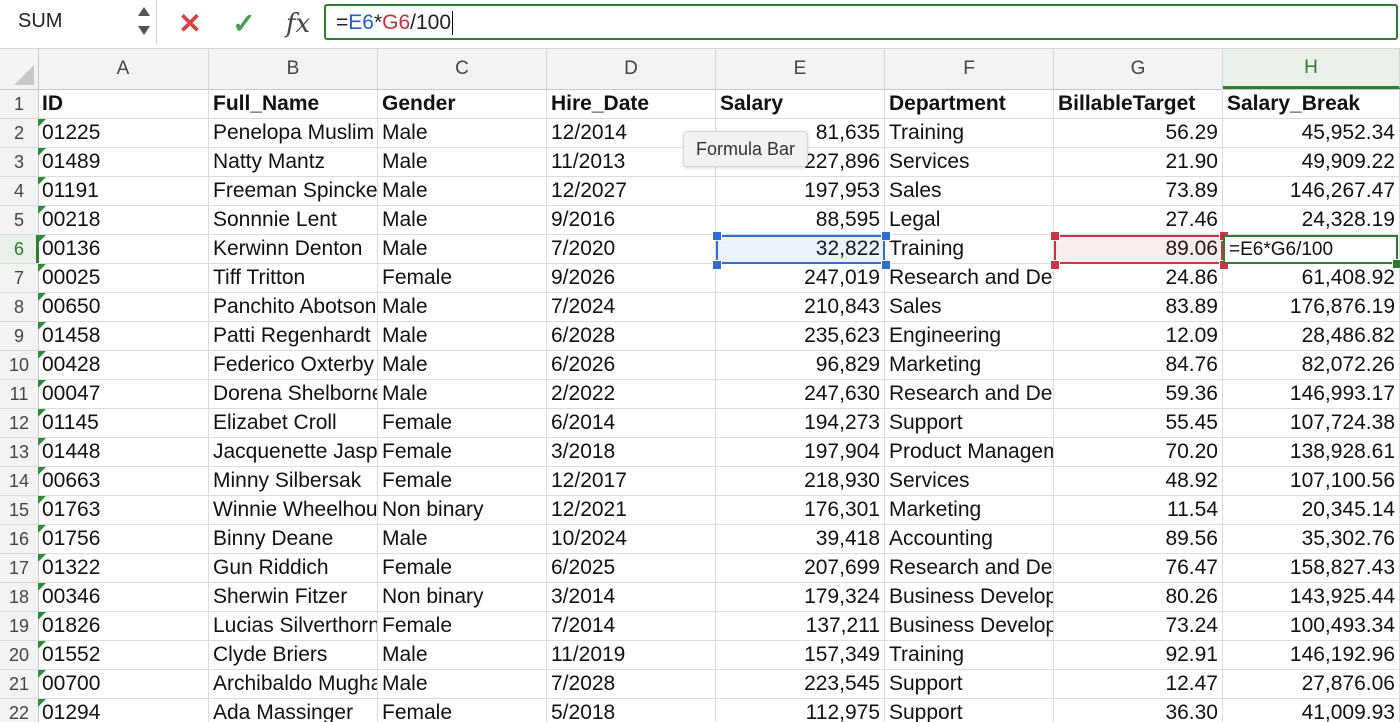 The height and width of the screenshot is (722, 1400). Describe the element at coordinates (144, 11) in the screenshot. I see `arrow-up-icon` at that location.